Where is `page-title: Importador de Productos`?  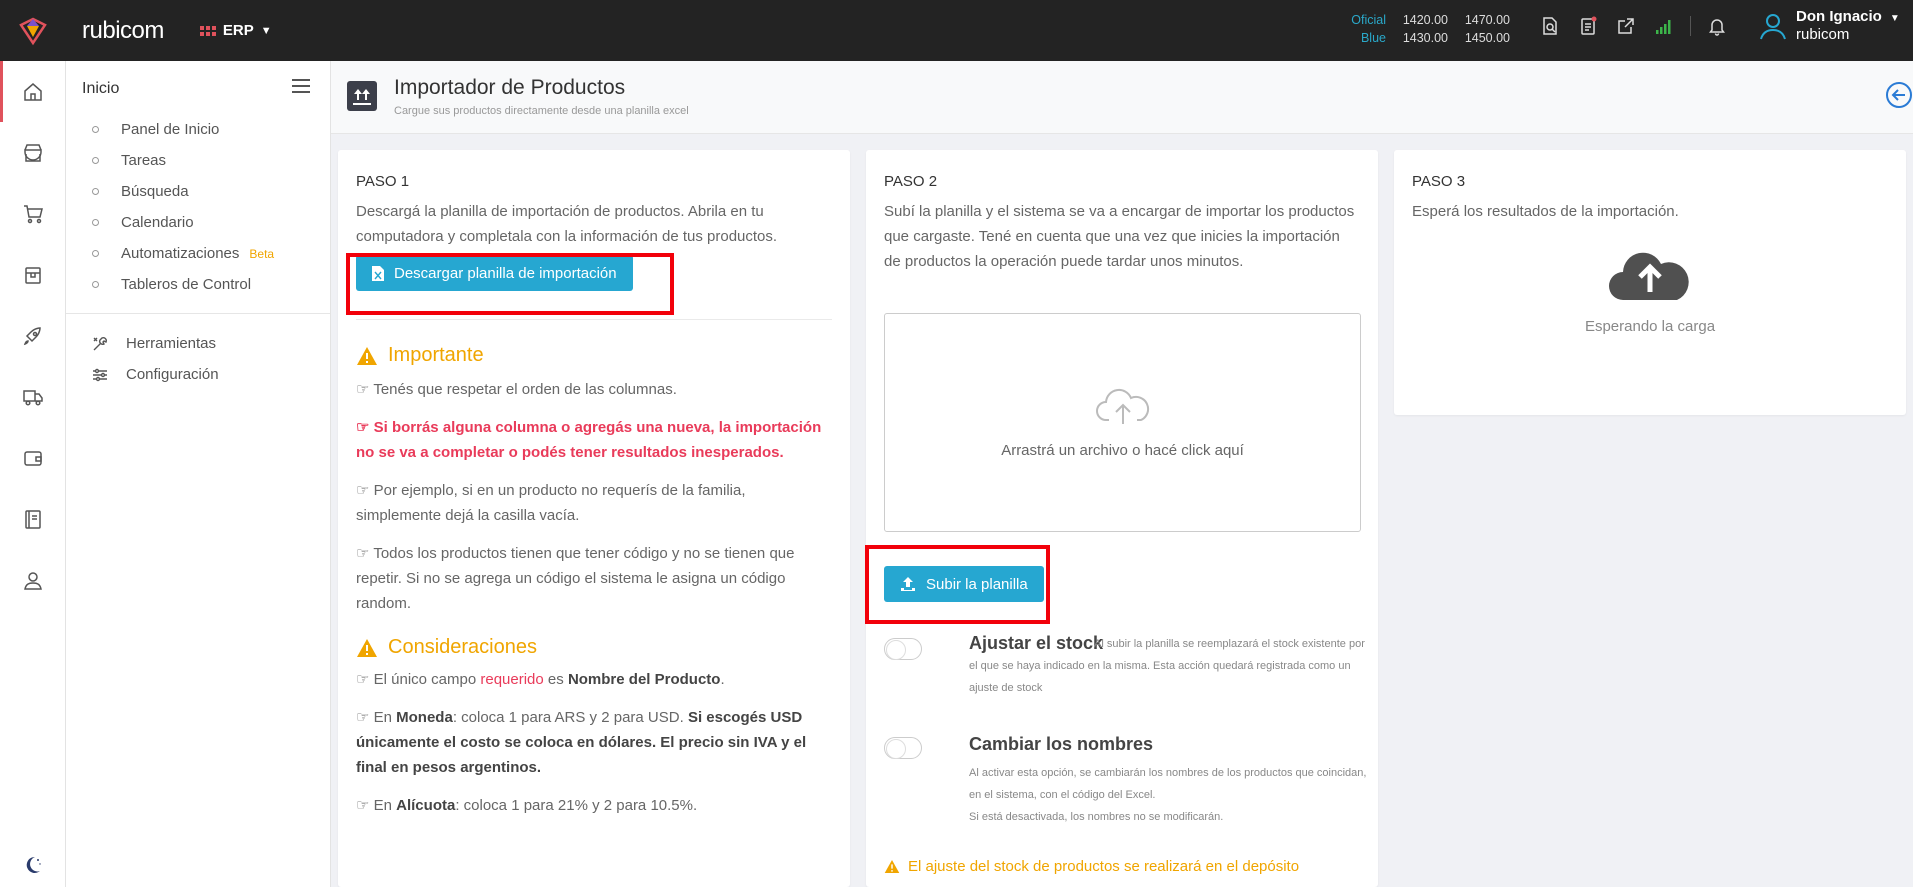
page-title: Importador de Productos is located at coordinates (510, 87).